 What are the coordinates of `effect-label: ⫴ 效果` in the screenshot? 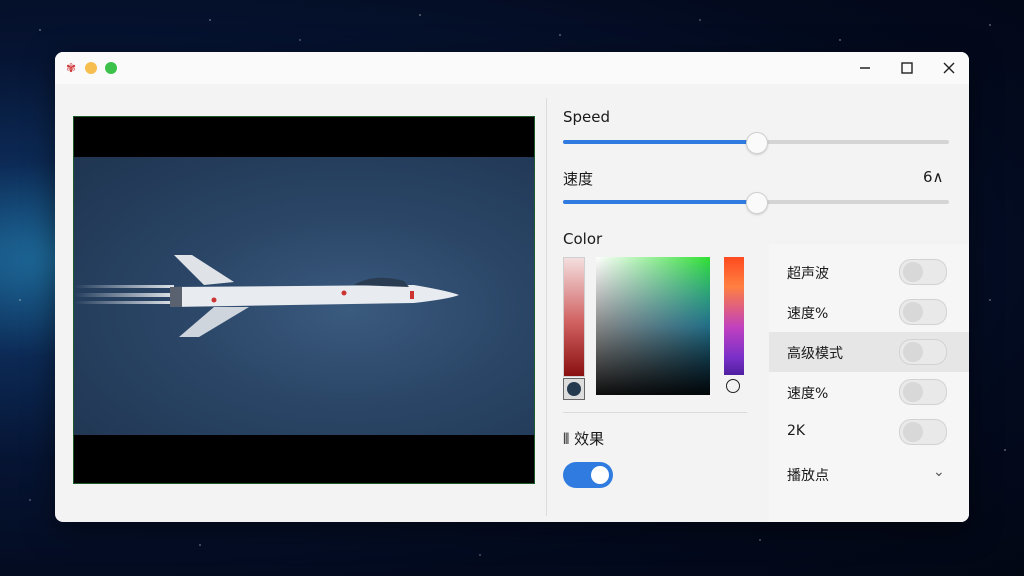 It's located at (584, 439).